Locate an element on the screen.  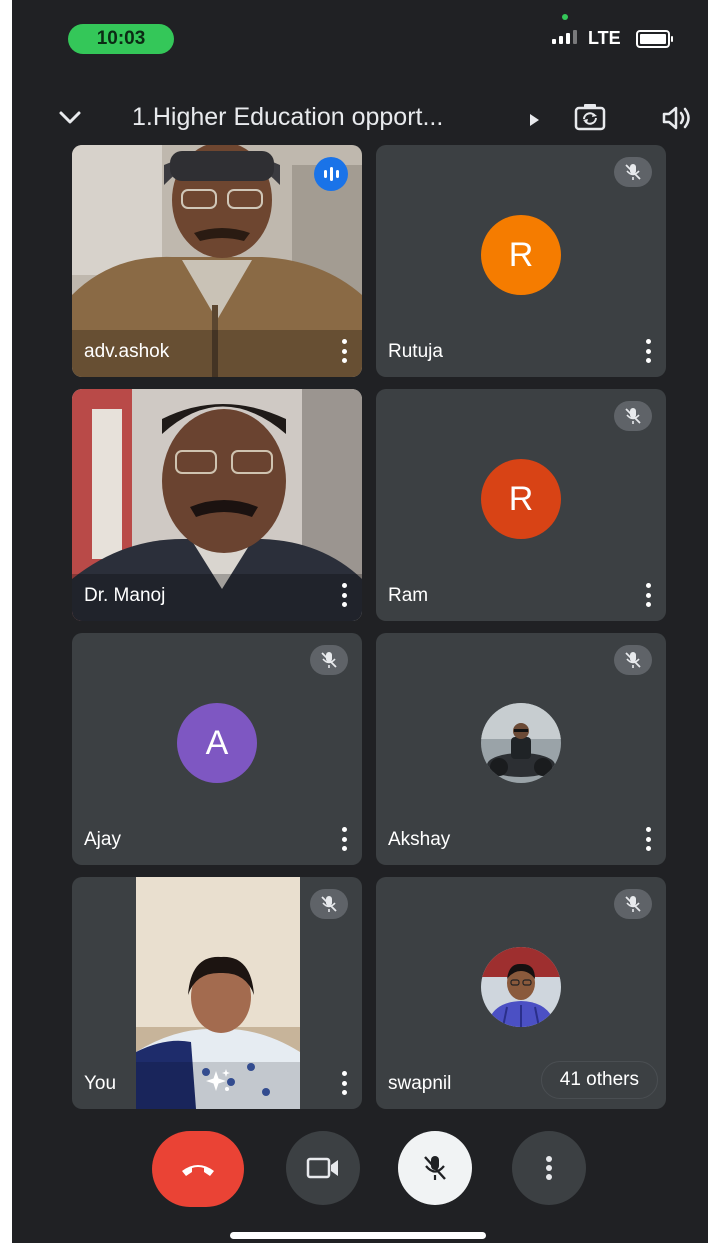
participant-name: swapnil is located at coordinates (420, 1083).